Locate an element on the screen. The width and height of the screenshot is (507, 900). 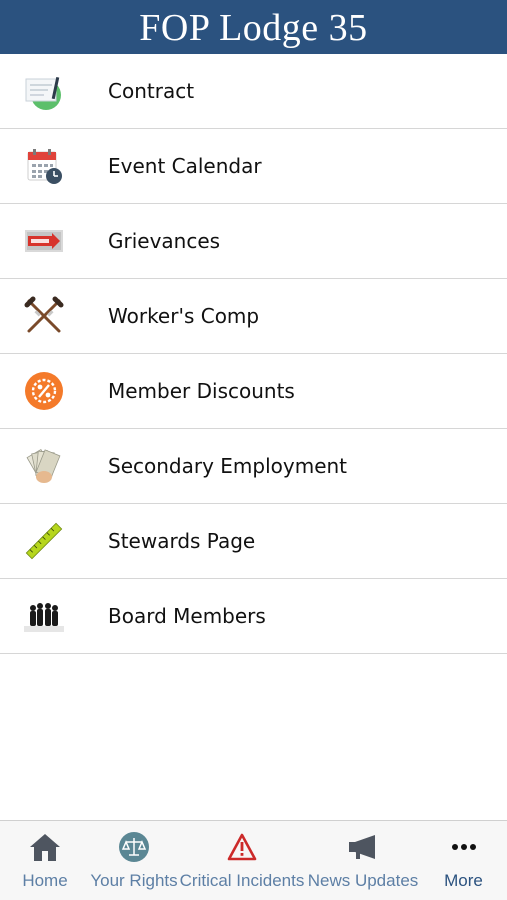
megaphone-icon is located at coordinates (363, 847).